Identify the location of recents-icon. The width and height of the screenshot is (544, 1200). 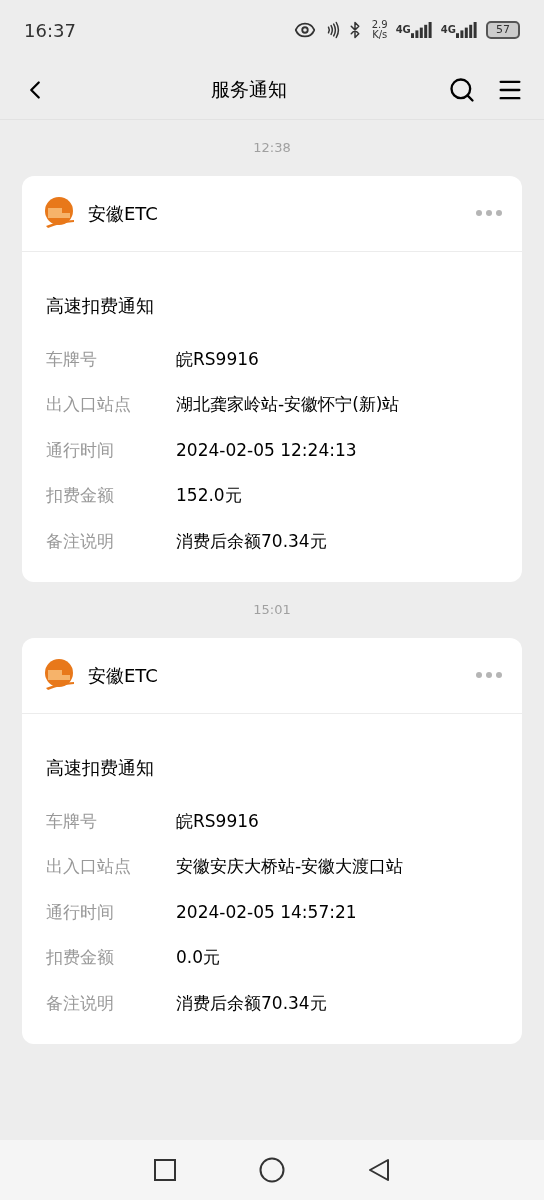
(164, 1170).